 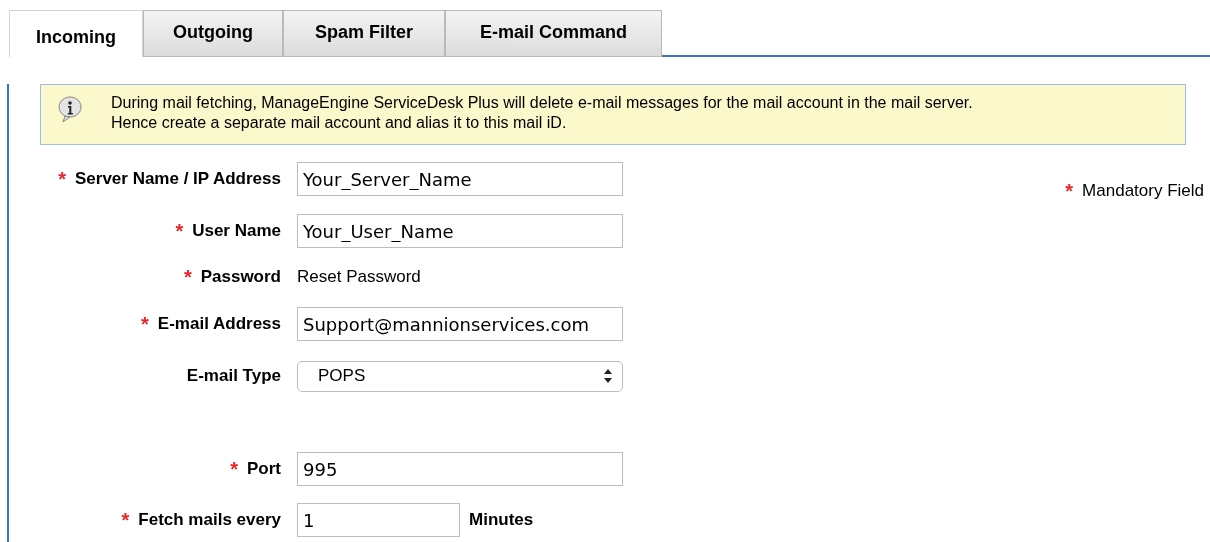 I want to click on text-field: Your_User_Name, so click(x=460, y=231).